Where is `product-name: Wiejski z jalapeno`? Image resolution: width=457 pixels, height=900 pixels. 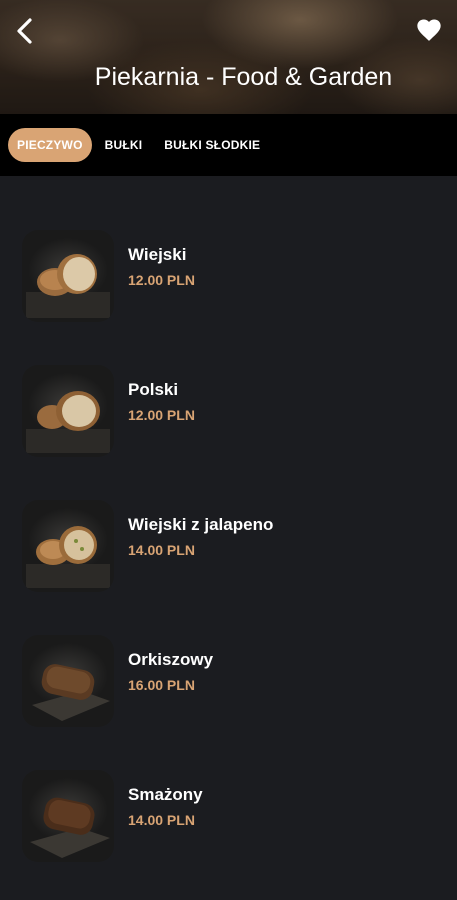 product-name: Wiejski z jalapeno is located at coordinates (201, 524).